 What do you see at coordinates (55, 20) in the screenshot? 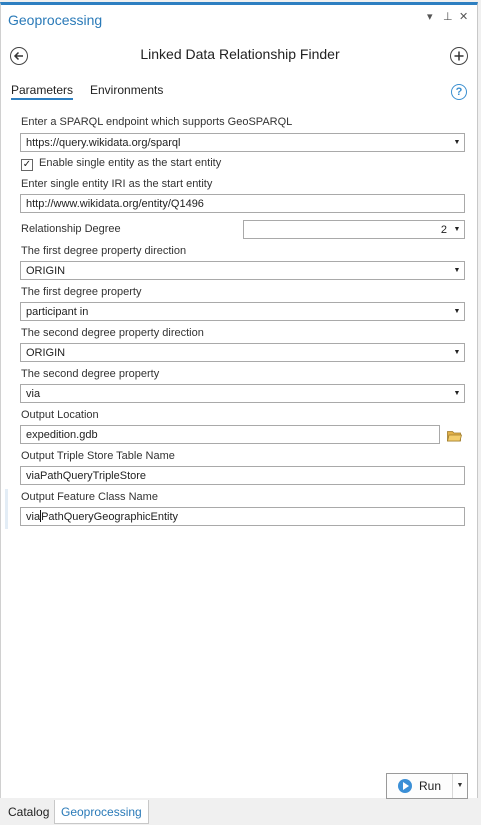
I see `pane-title: Geoprocessing` at bounding box center [55, 20].